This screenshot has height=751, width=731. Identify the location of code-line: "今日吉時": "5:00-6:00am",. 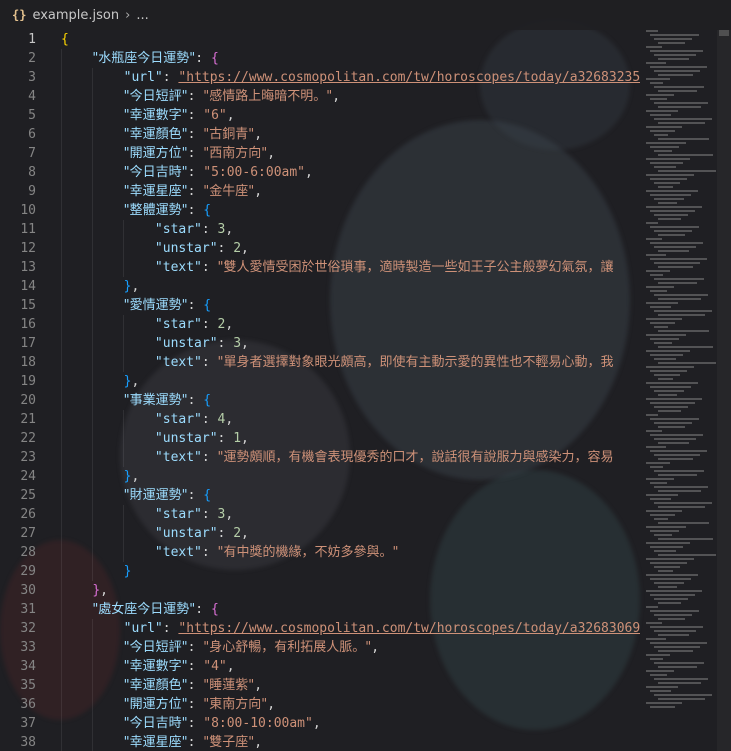
(350, 172).